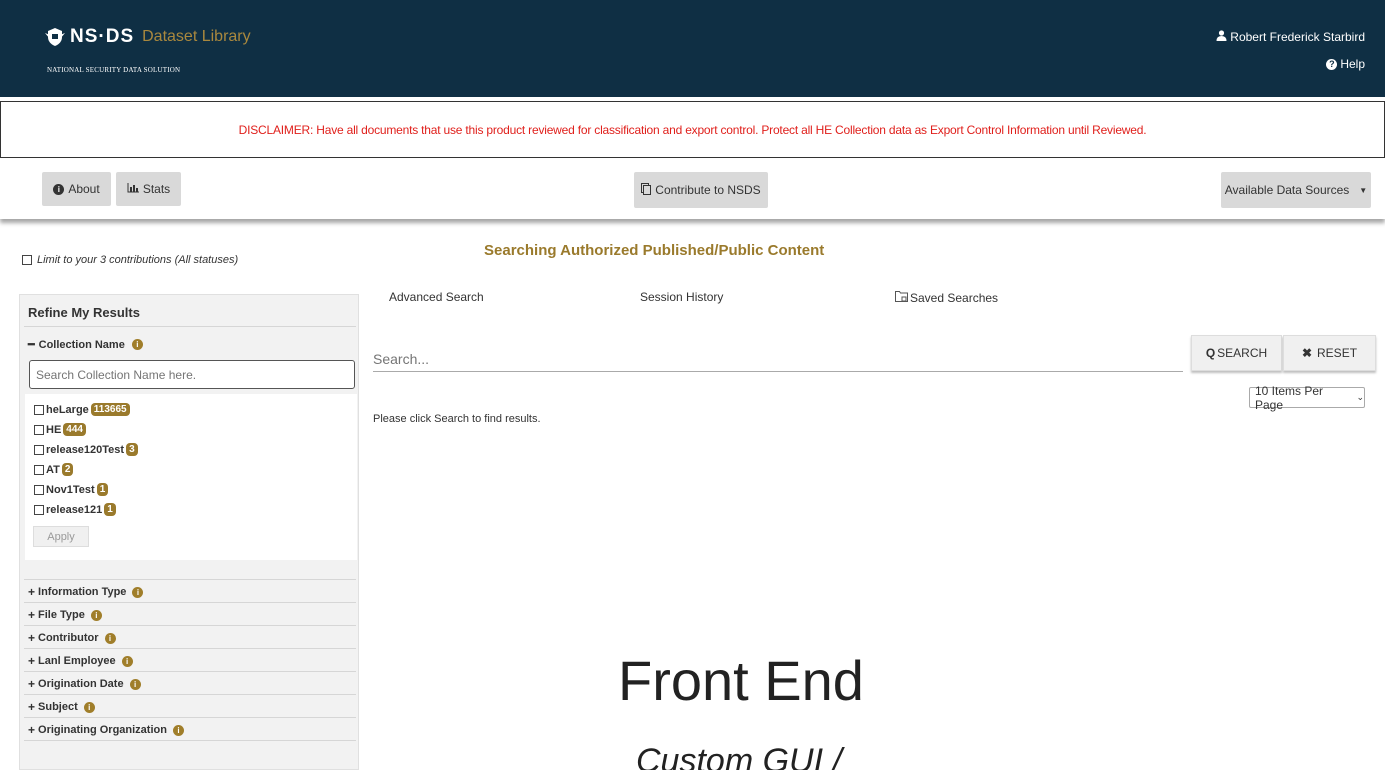 This screenshot has width=1385, height=770. I want to click on help-label: Help, so click(1352, 64).